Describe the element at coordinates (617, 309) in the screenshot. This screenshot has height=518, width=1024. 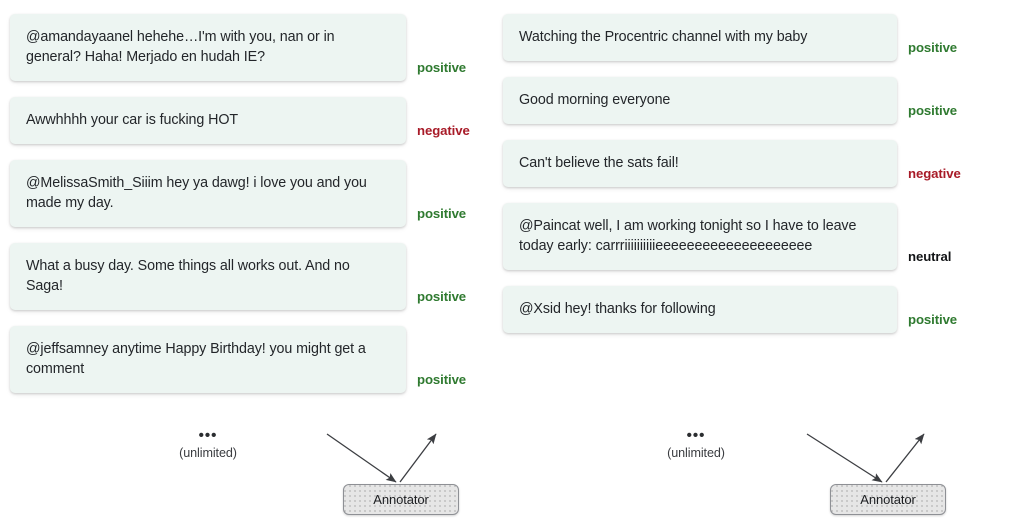
I see `card-text: @Xsid hey! thanks for following` at that location.